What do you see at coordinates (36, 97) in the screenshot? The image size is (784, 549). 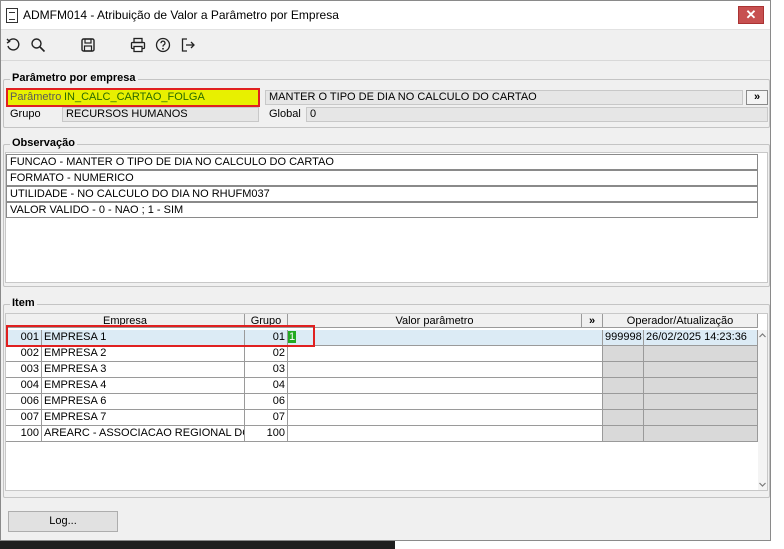 I see `param-label: Parâmetro` at bounding box center [36, 97].